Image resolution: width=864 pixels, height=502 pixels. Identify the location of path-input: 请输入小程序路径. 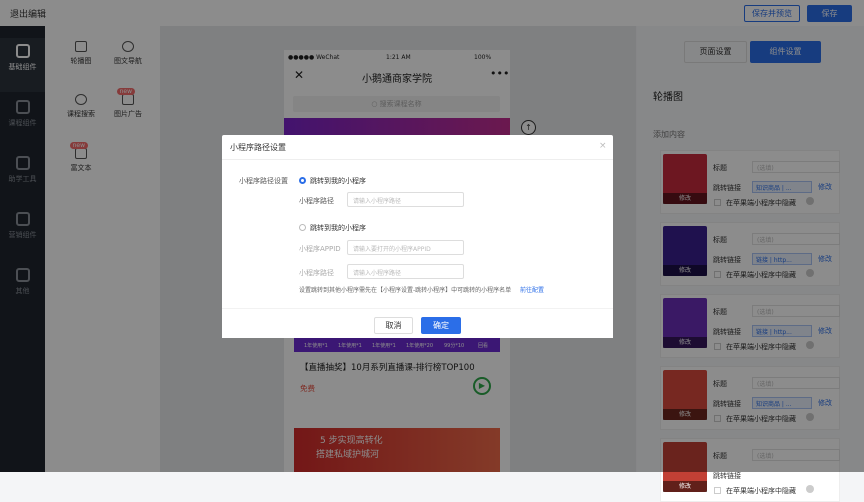
(405, 199).